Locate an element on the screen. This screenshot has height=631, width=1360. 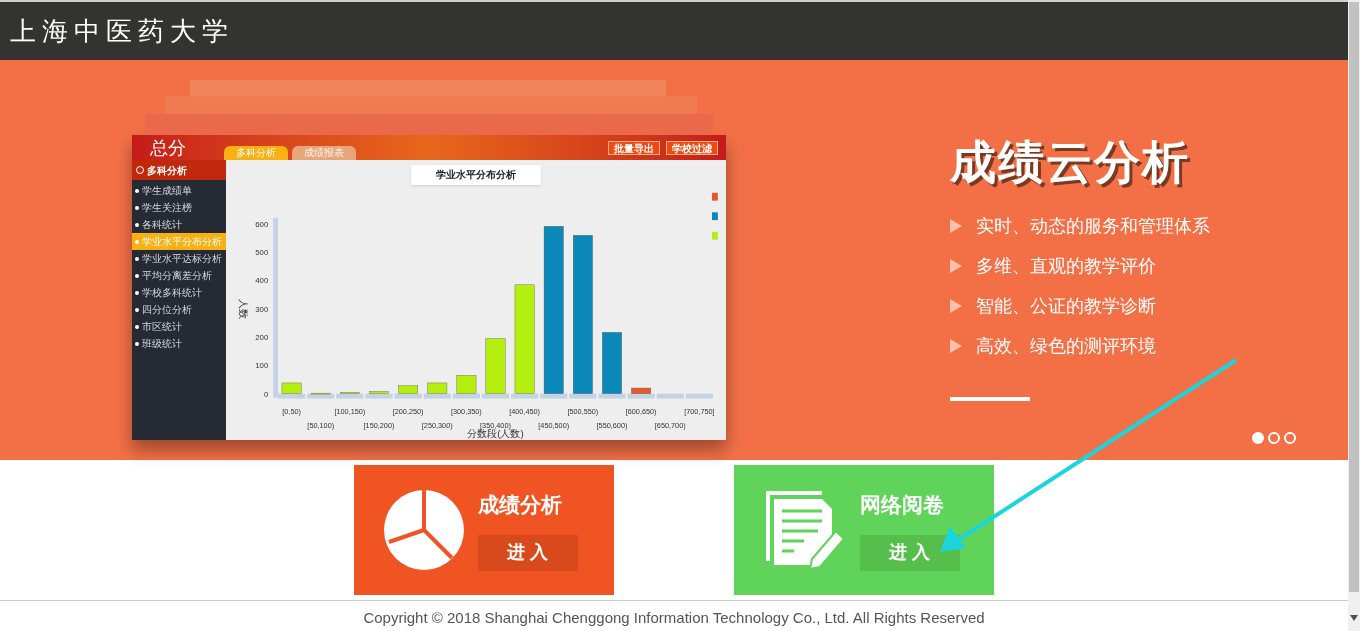
axis-tick-label: 200 is located at coordinates (262, 337).